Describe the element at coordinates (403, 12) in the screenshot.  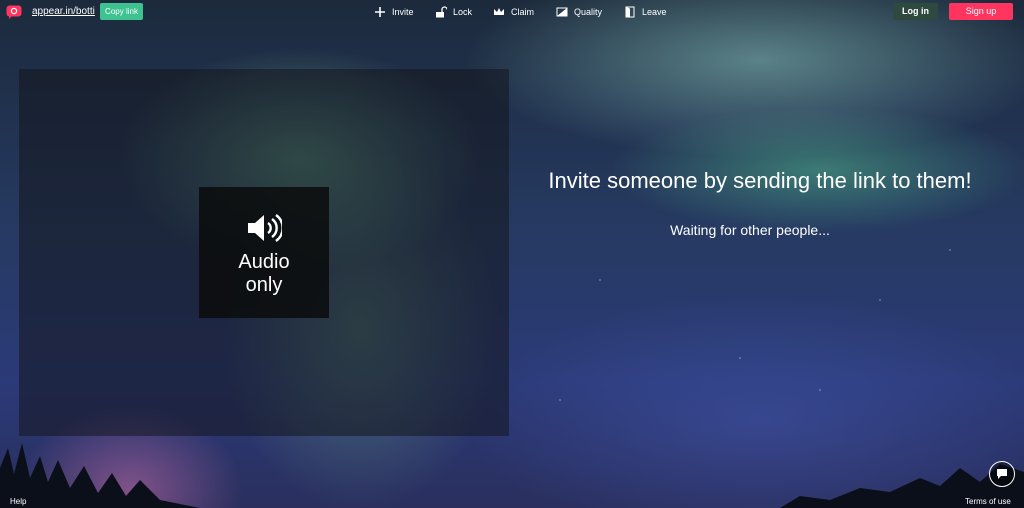
I see `nav-invite-label: Invite` at that location.